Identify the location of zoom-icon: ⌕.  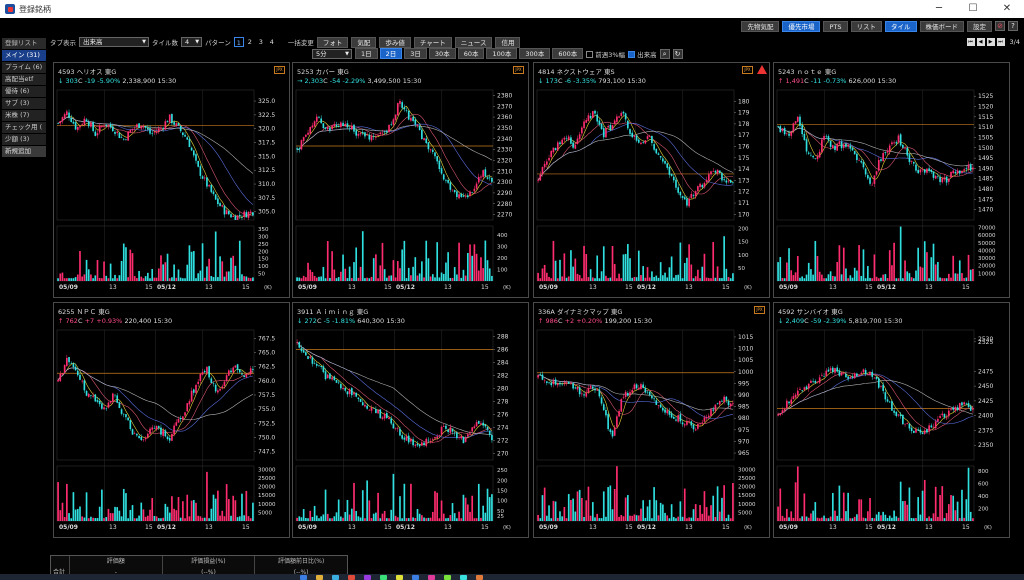
(664, 53).